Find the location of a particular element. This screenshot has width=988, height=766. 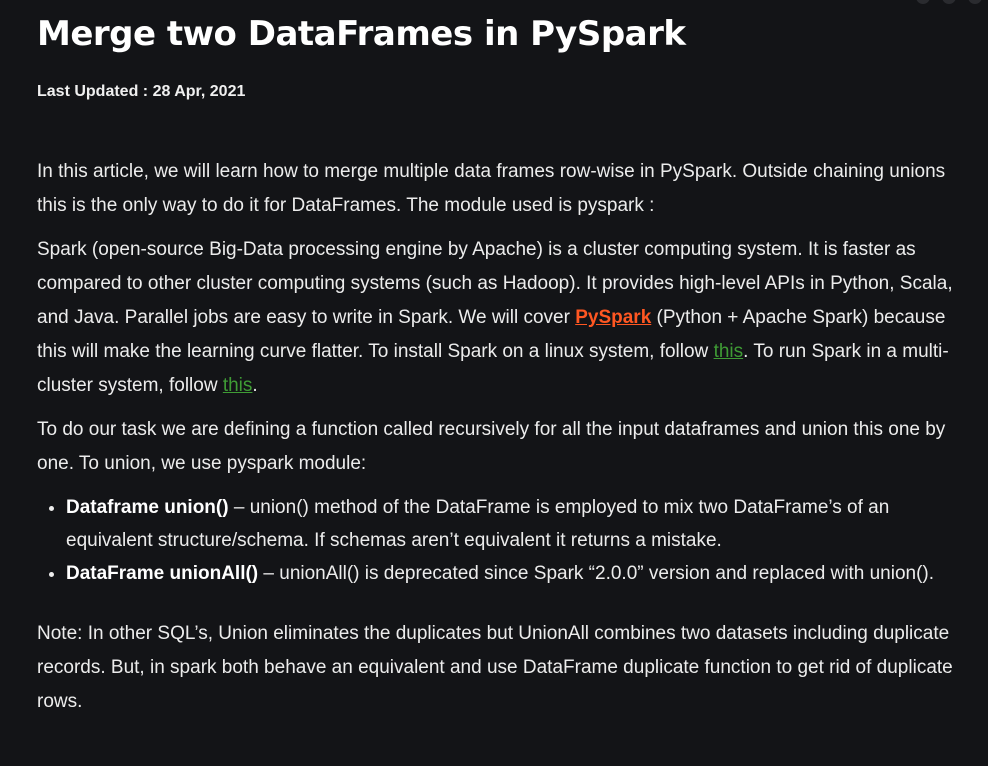

last-updated-label: Last Updated : is located at coordinates (95, 91).